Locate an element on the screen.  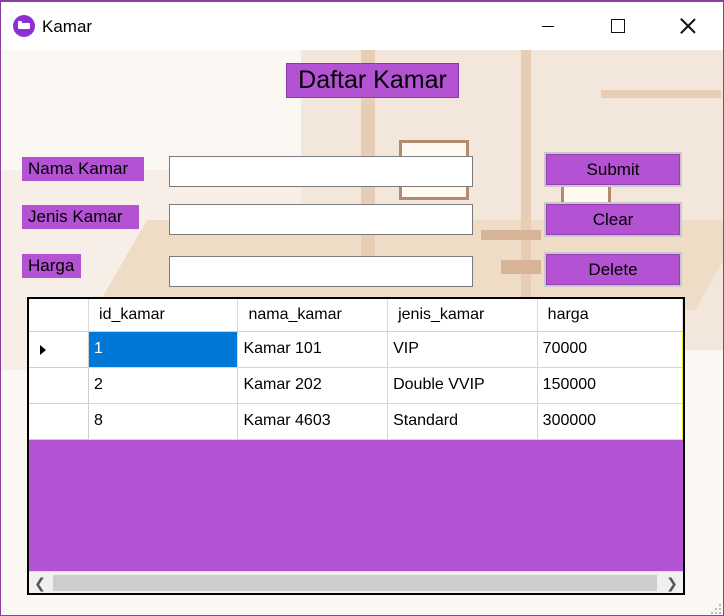
table-row: 8 Kamar 4603 Standard 300000 is located at coordinates (356, 421).